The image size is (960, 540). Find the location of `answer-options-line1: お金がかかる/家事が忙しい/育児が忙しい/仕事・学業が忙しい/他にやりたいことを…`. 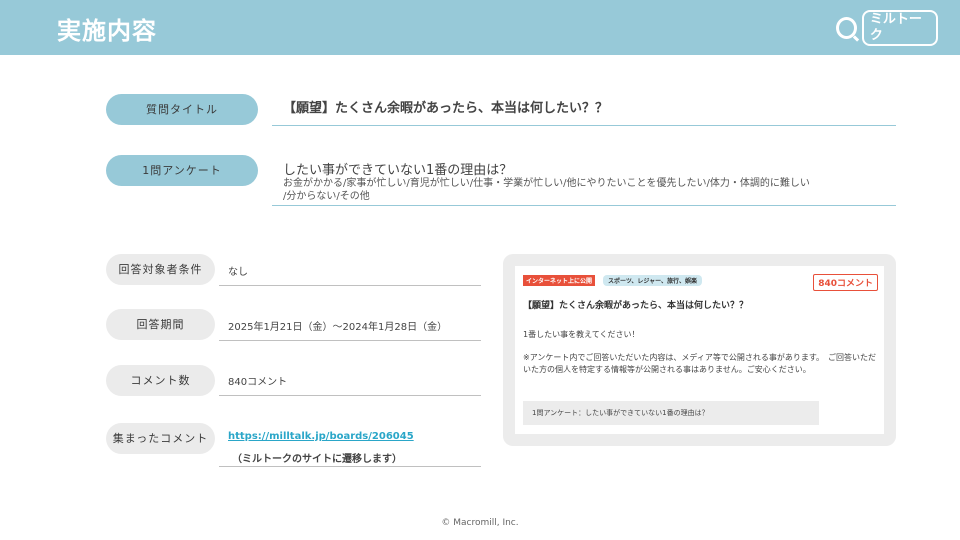

answer-options-line1: お金がかかる/家事が忙しい/育児が忙しい/仕事・学業が忙しい/他にやりたいことを… is located at coordinates (546, 183).